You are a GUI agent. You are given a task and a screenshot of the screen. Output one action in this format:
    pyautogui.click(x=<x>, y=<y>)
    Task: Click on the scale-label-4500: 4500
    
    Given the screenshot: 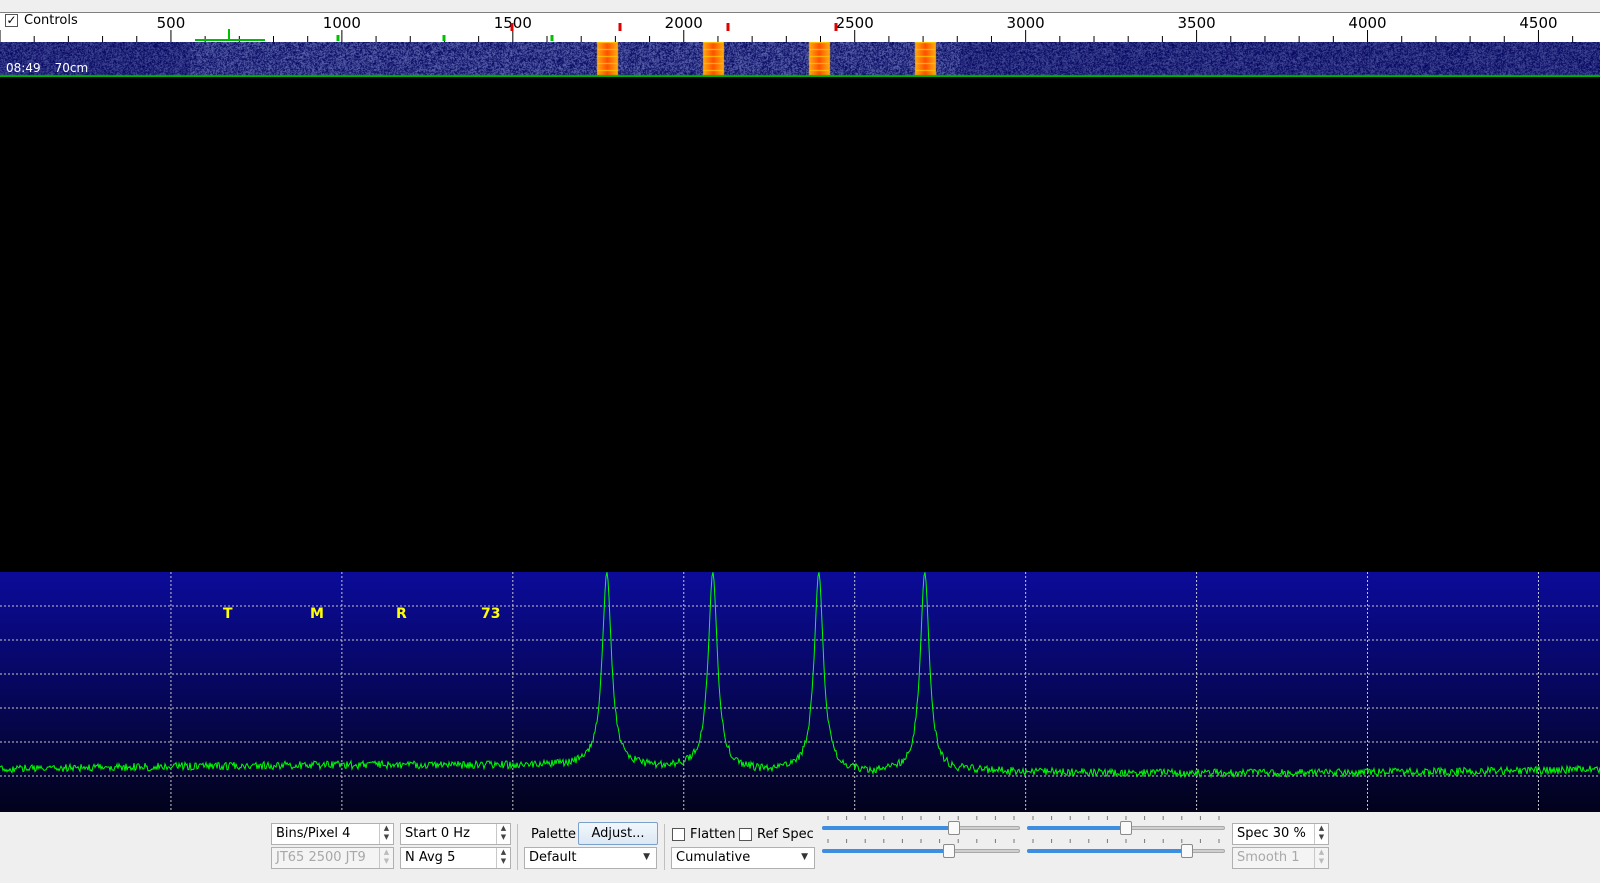 What is the action you would take?
    pyautogui.click(x=1538, y=23)
    